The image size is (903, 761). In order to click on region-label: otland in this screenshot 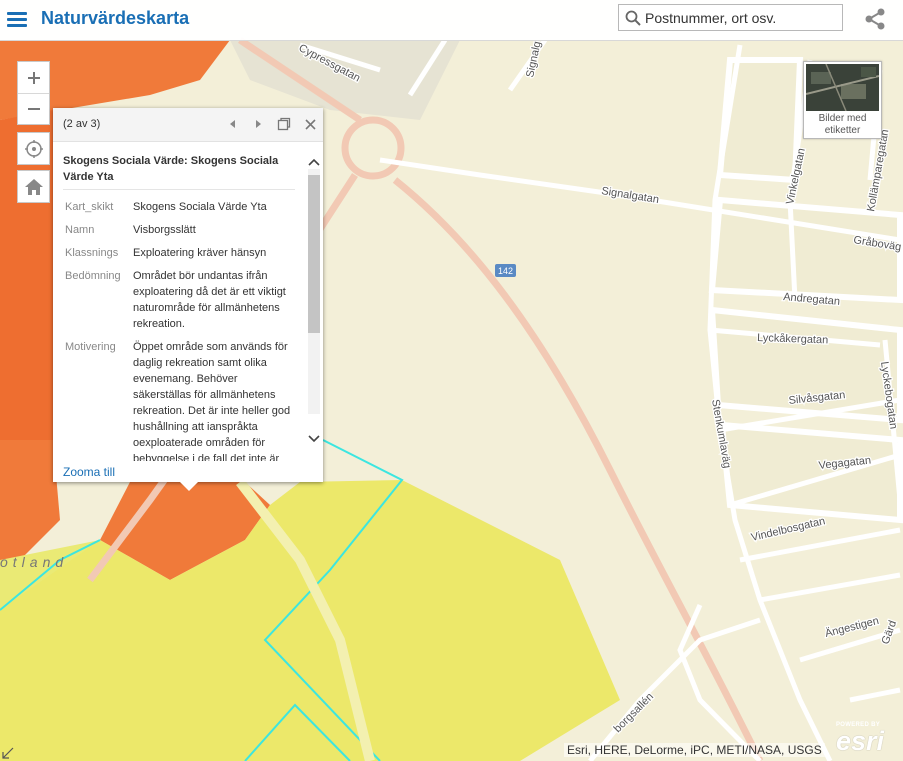, I will do `click(34, 562)`.